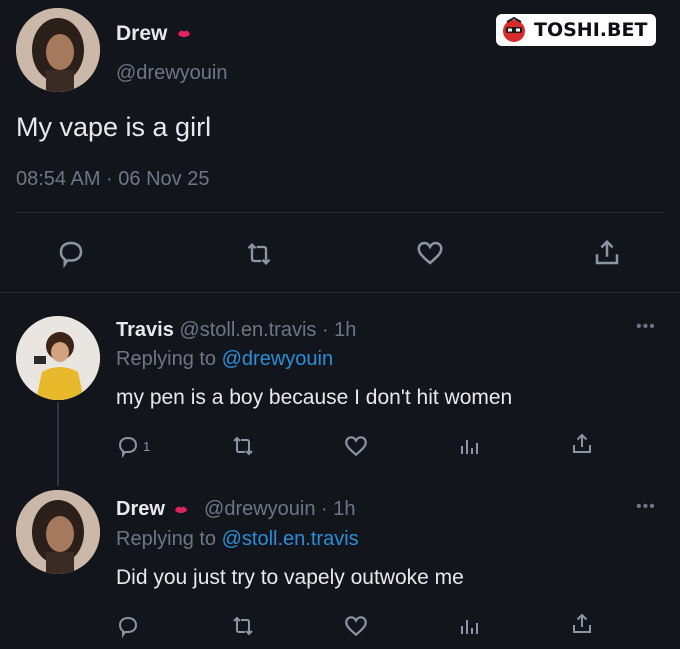  What do you see at coordinates (290, 539) in the screenshot?
I see `replying-to-link: @stoll.en.travis` at bounding box center [290, 539].